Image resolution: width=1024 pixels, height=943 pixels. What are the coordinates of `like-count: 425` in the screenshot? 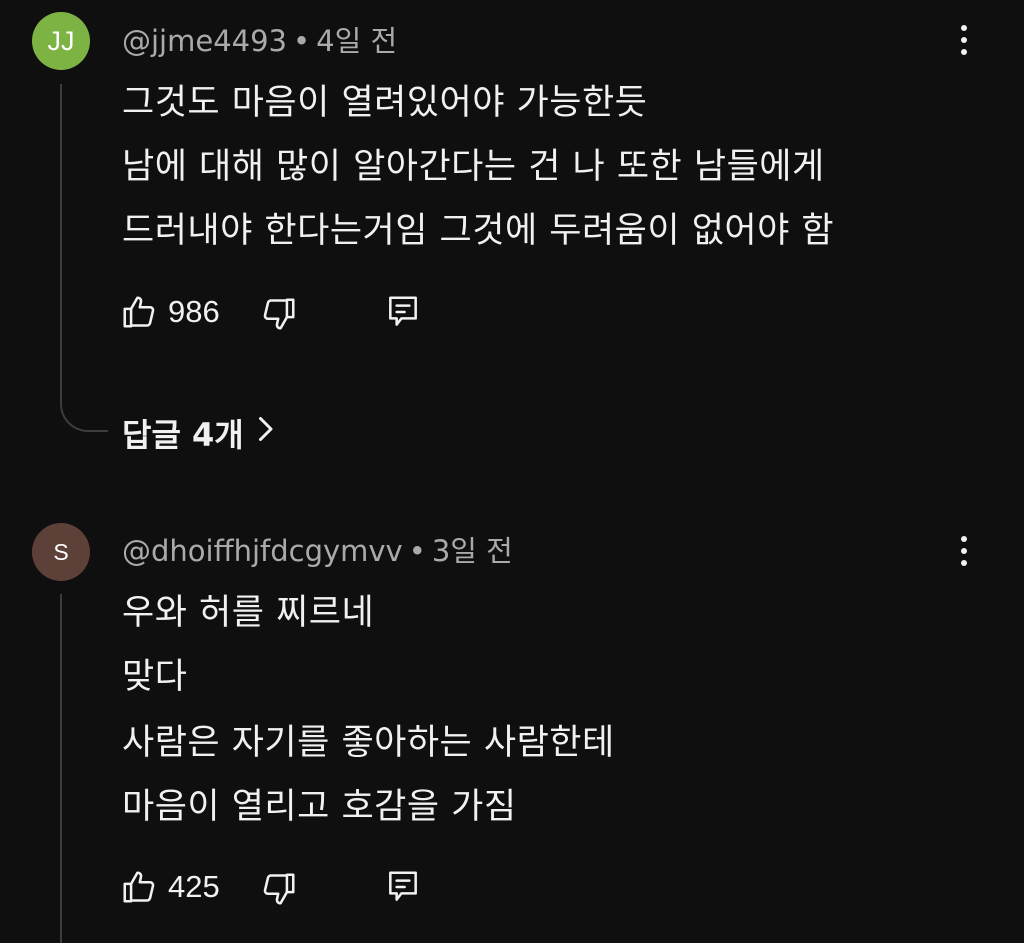 It's located at (194, 886).